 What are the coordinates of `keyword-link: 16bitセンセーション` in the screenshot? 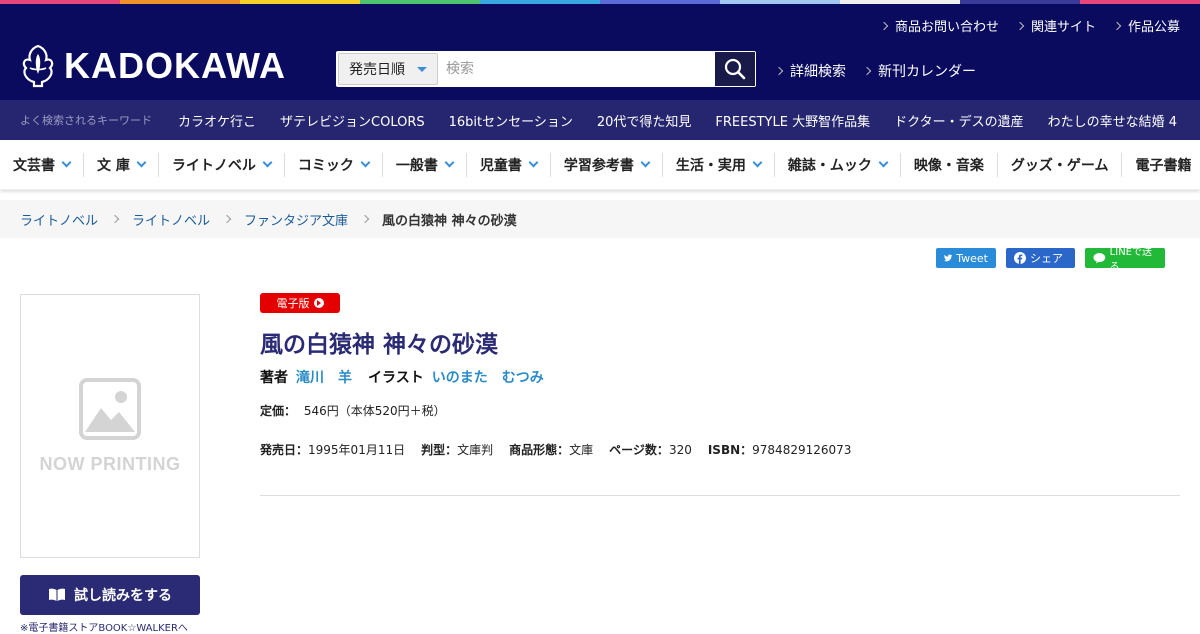 It's located at (511, 120).